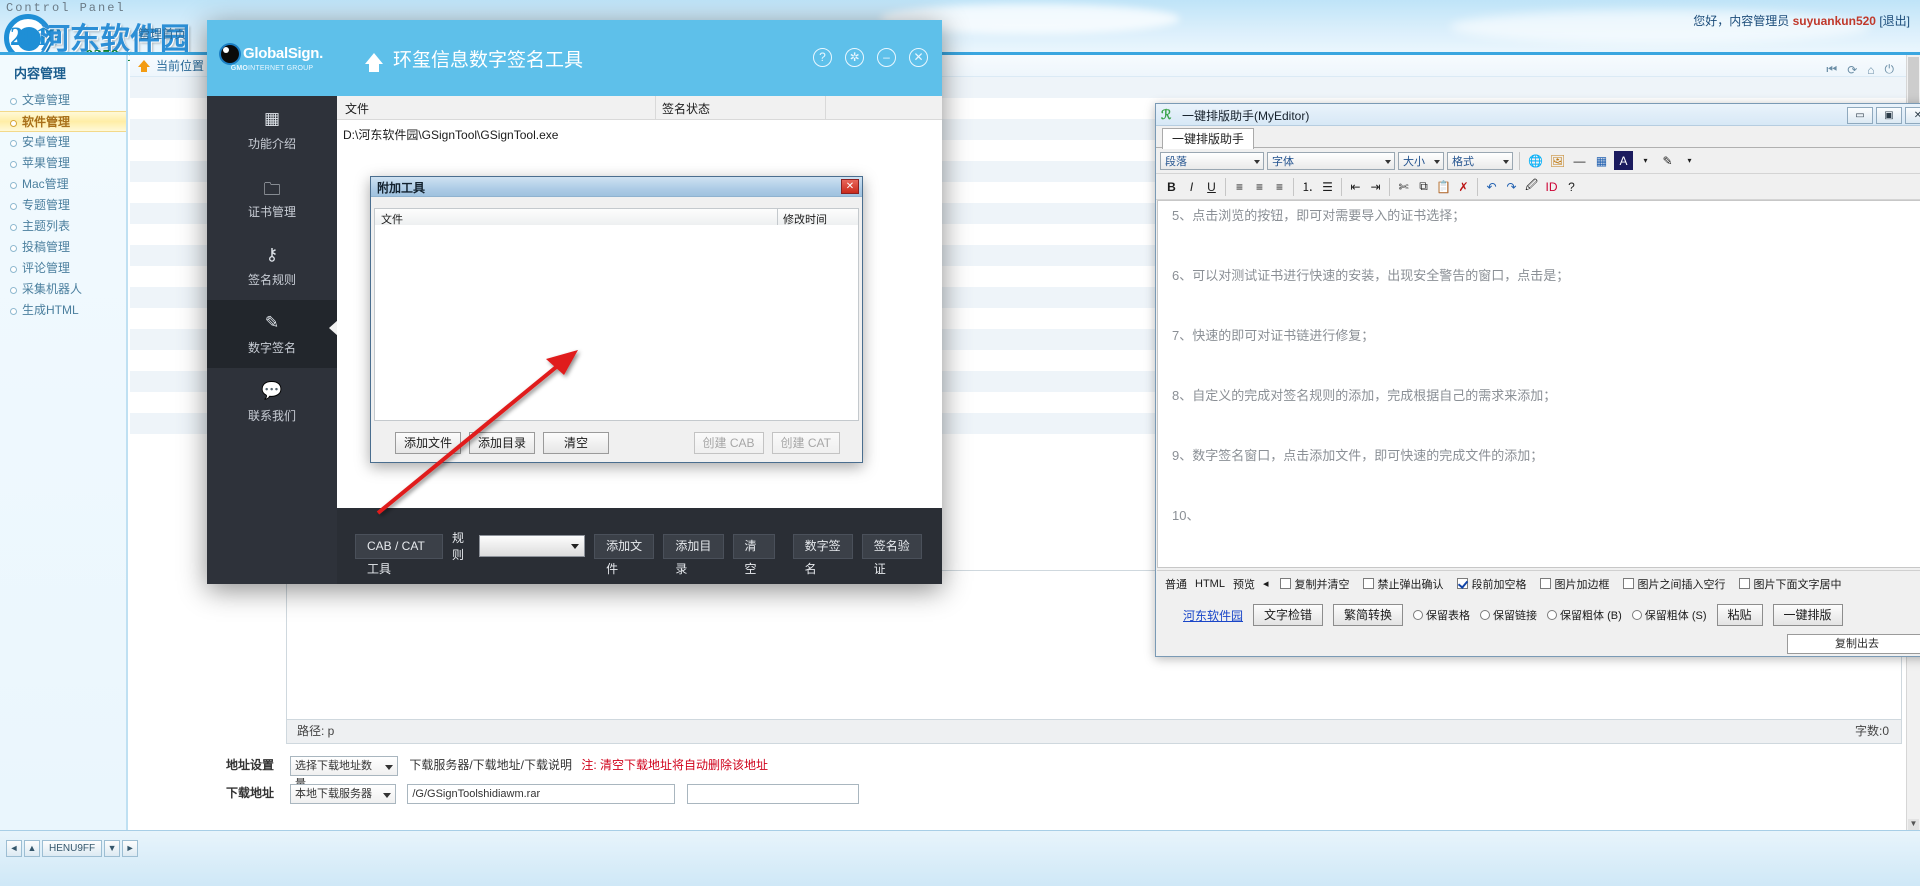 Image resolution: width=1920 pixels, height=886 pixels. I want to click on paste-button: 粘贴, so click(1739, 615).